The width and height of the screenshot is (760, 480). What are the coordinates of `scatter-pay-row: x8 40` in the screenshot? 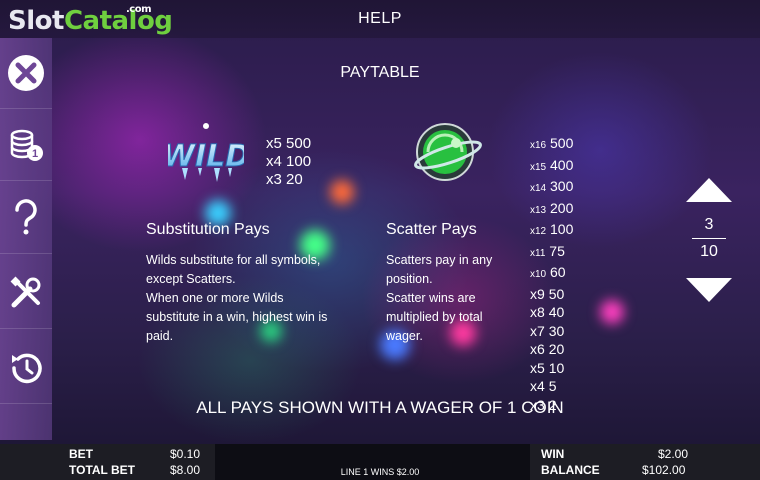 It's located at (551, 312).